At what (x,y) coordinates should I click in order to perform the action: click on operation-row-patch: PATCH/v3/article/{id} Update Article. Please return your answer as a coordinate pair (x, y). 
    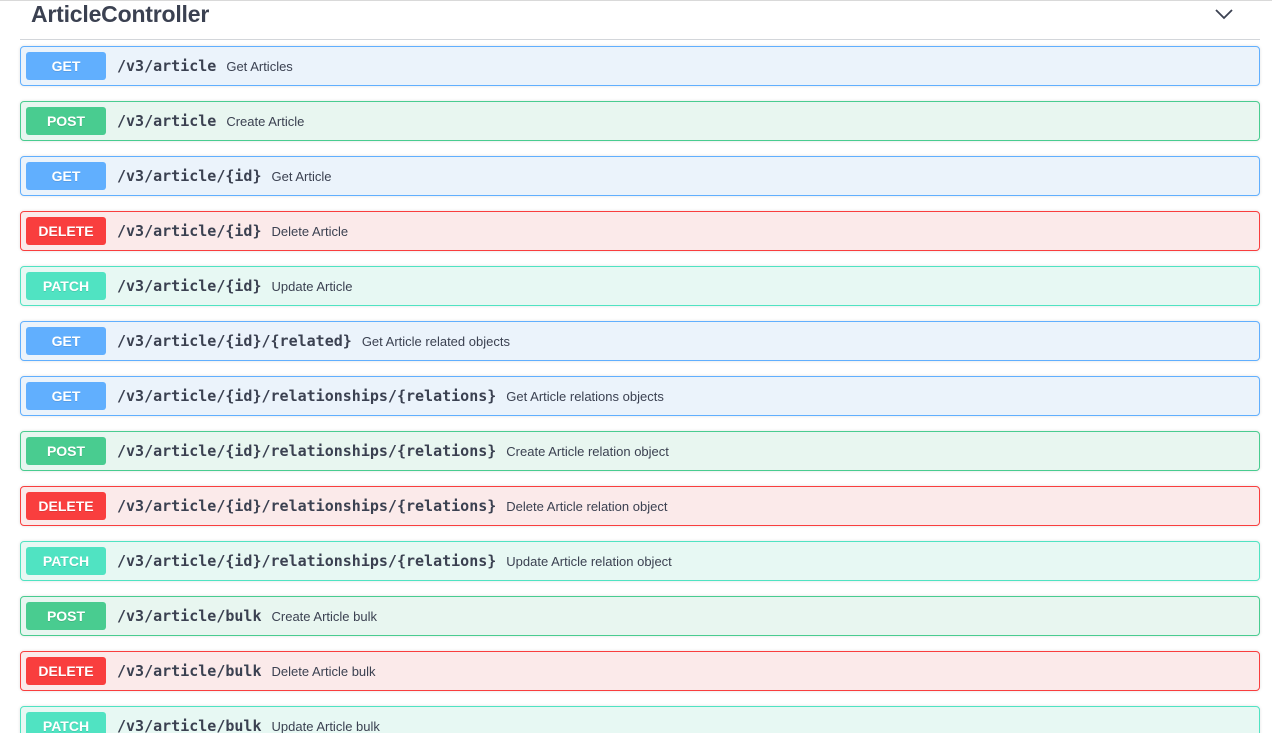
    Looking at the image, I should click on (640, 286).